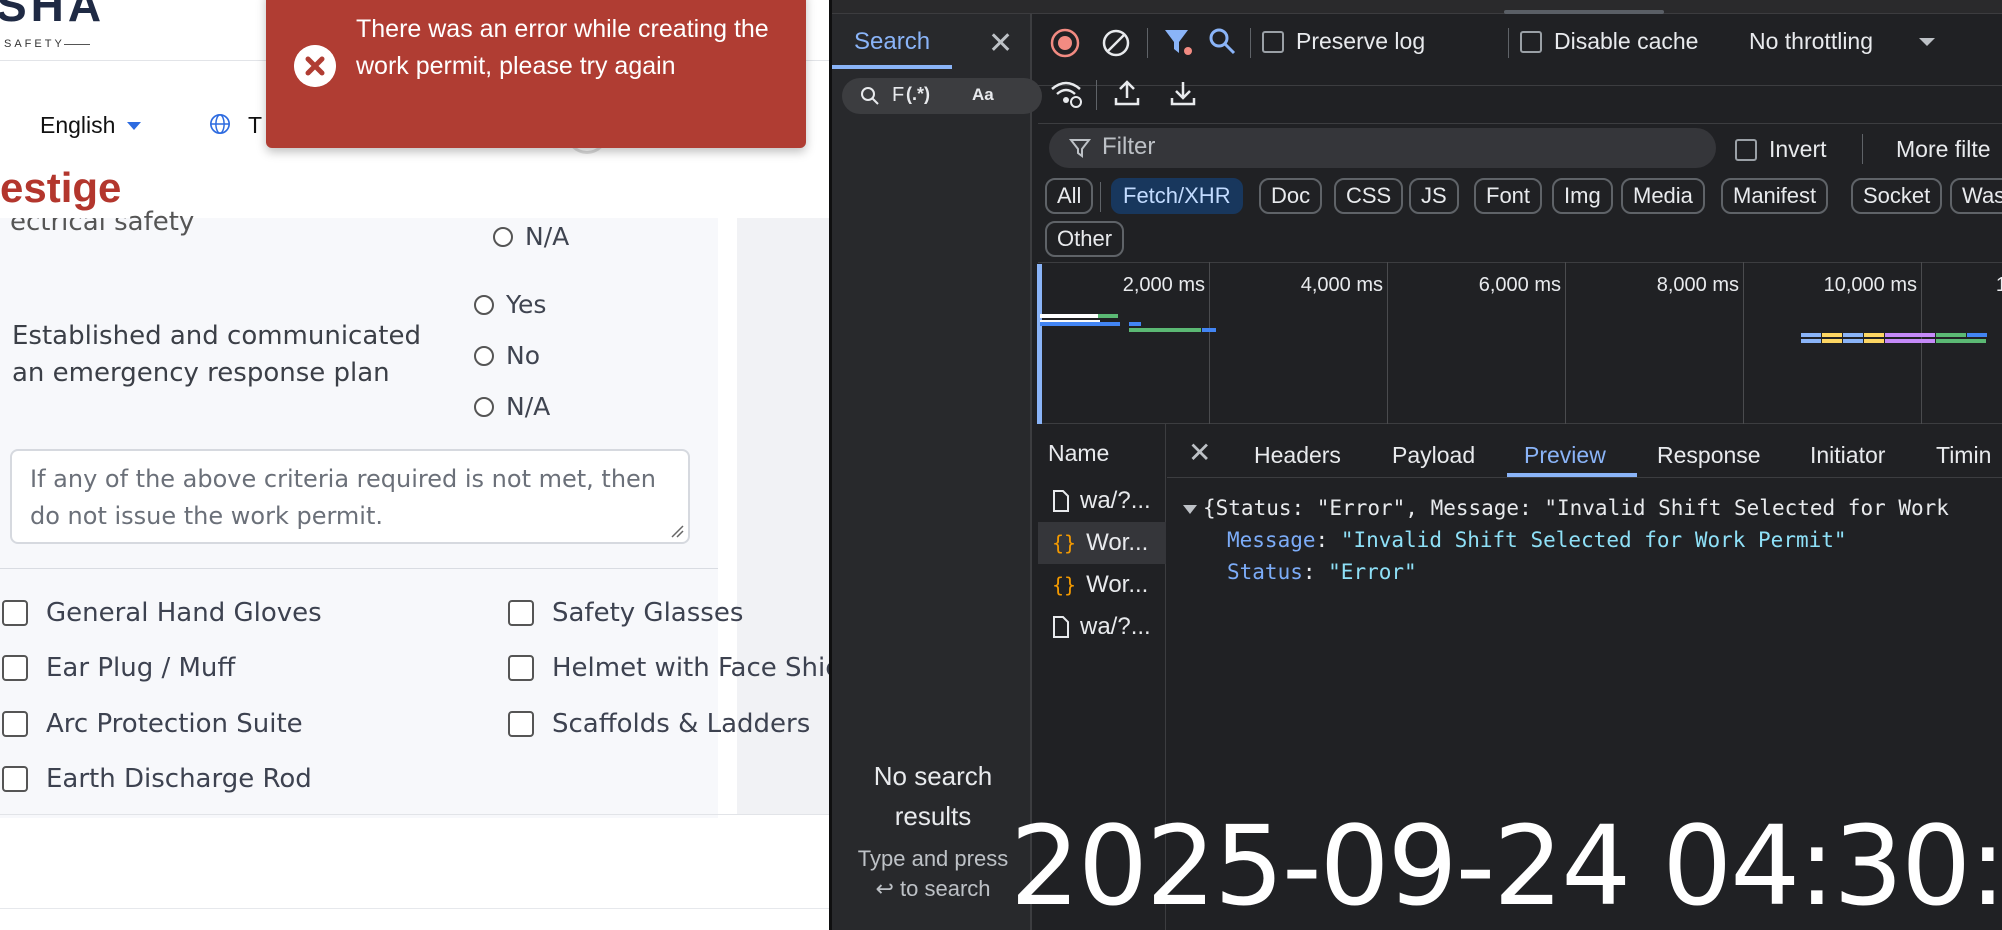 This screenshot has width=2002, height=930. I want to click on ppe-checkbox-glasses: Safety Glasses, so click(625, 613).